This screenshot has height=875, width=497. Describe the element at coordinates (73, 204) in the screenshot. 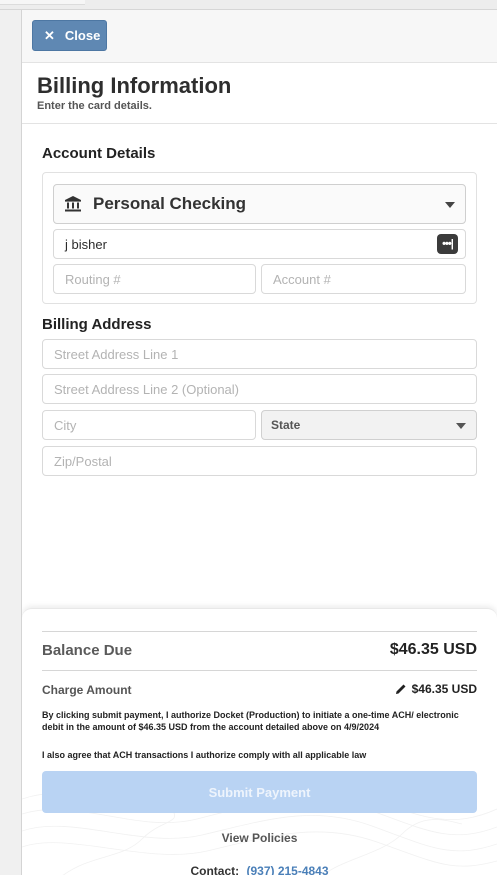

I see `bank-icon` at that location.